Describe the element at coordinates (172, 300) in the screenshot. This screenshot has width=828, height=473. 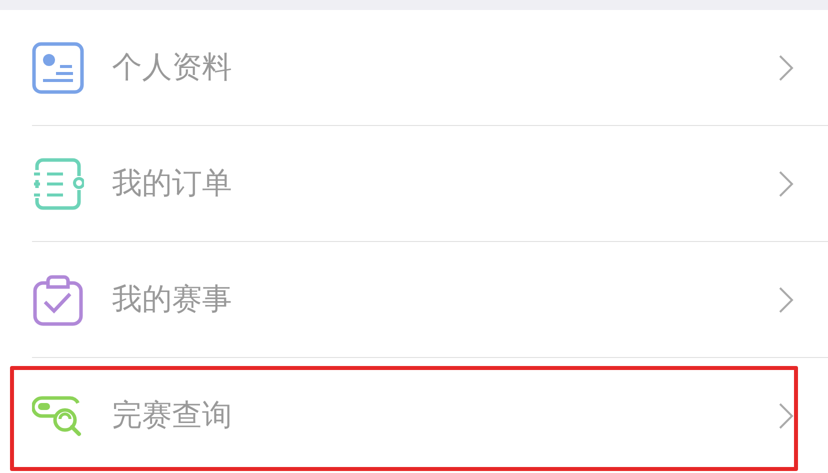
I see `menu-label: 我的赛事` at that location.